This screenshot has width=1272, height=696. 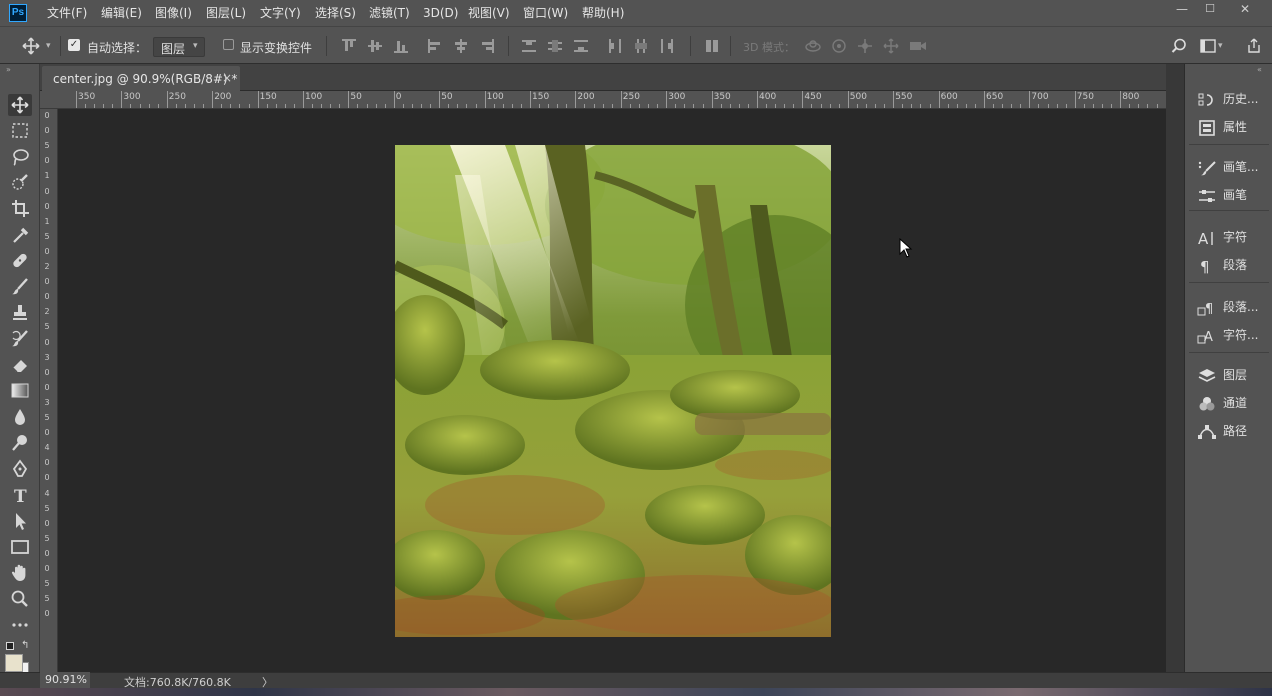 I want to click on distribute-left-icon, so click(x=615, y=46).